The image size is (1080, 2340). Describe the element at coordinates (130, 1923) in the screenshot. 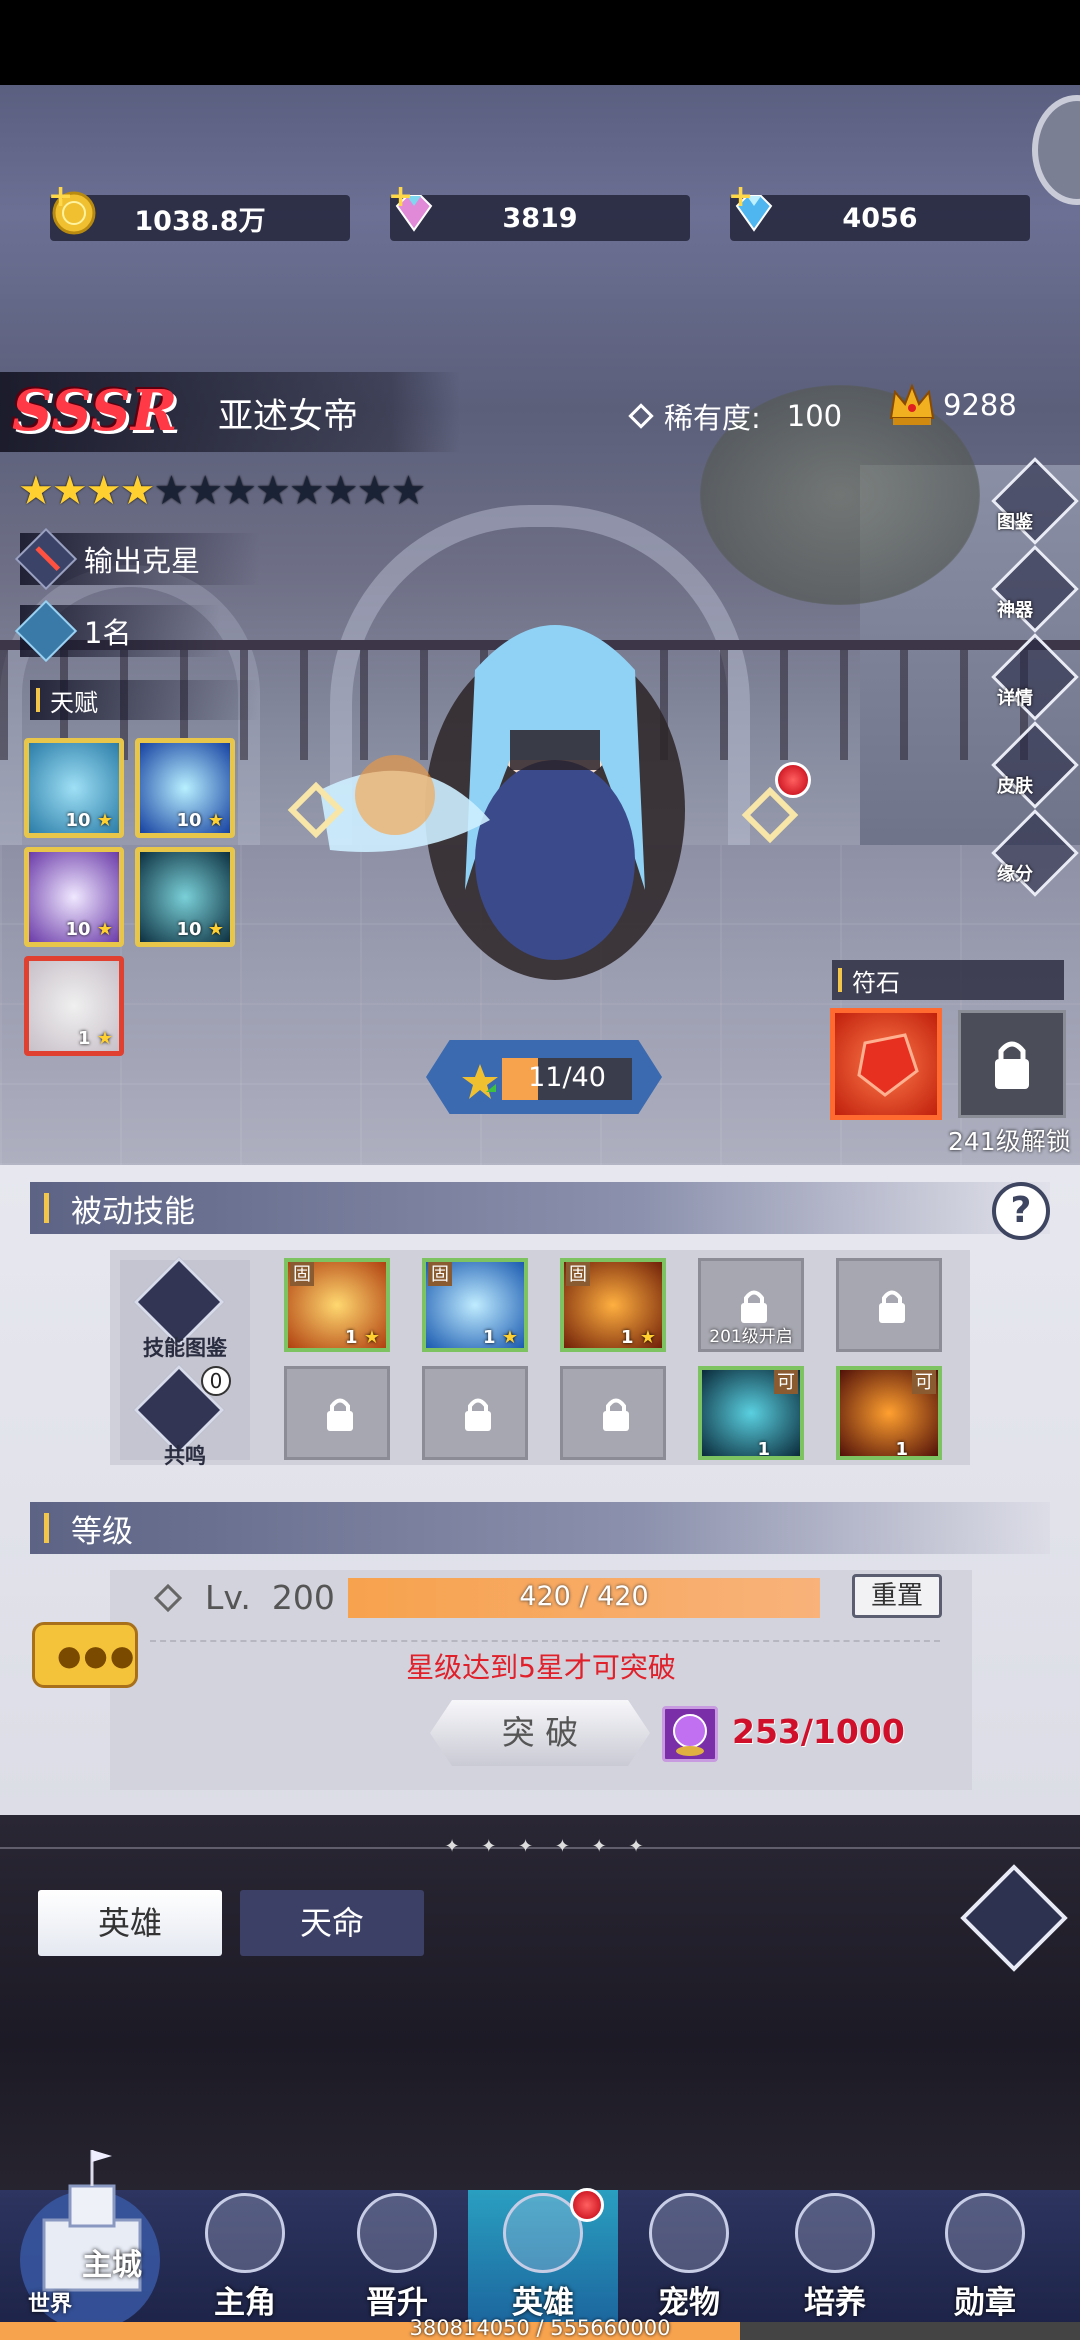

I see `tab-hero: 英雄` at that location.